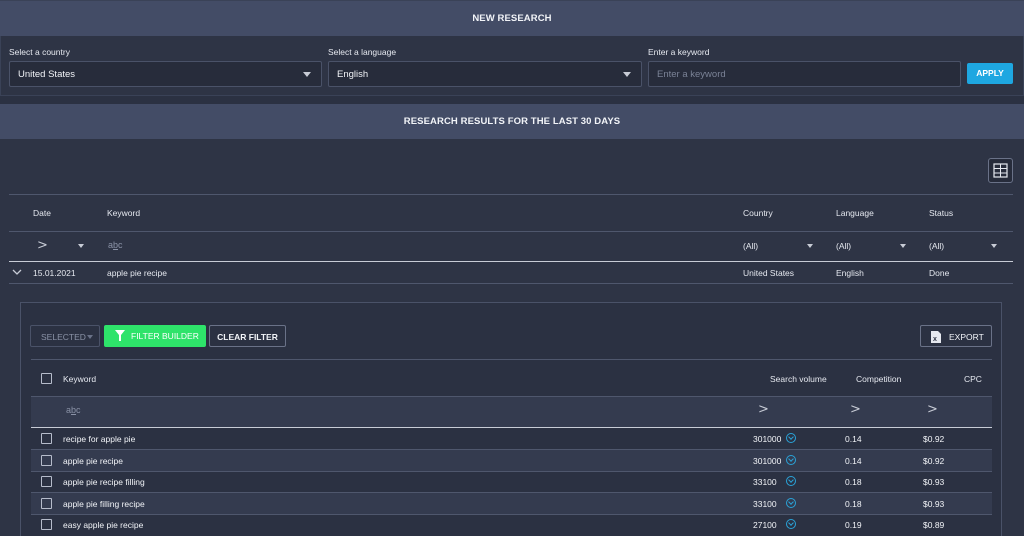 The width and height of the screenshot is (1024, 536). I want to click on detail-filter-row, so click(511, 412).